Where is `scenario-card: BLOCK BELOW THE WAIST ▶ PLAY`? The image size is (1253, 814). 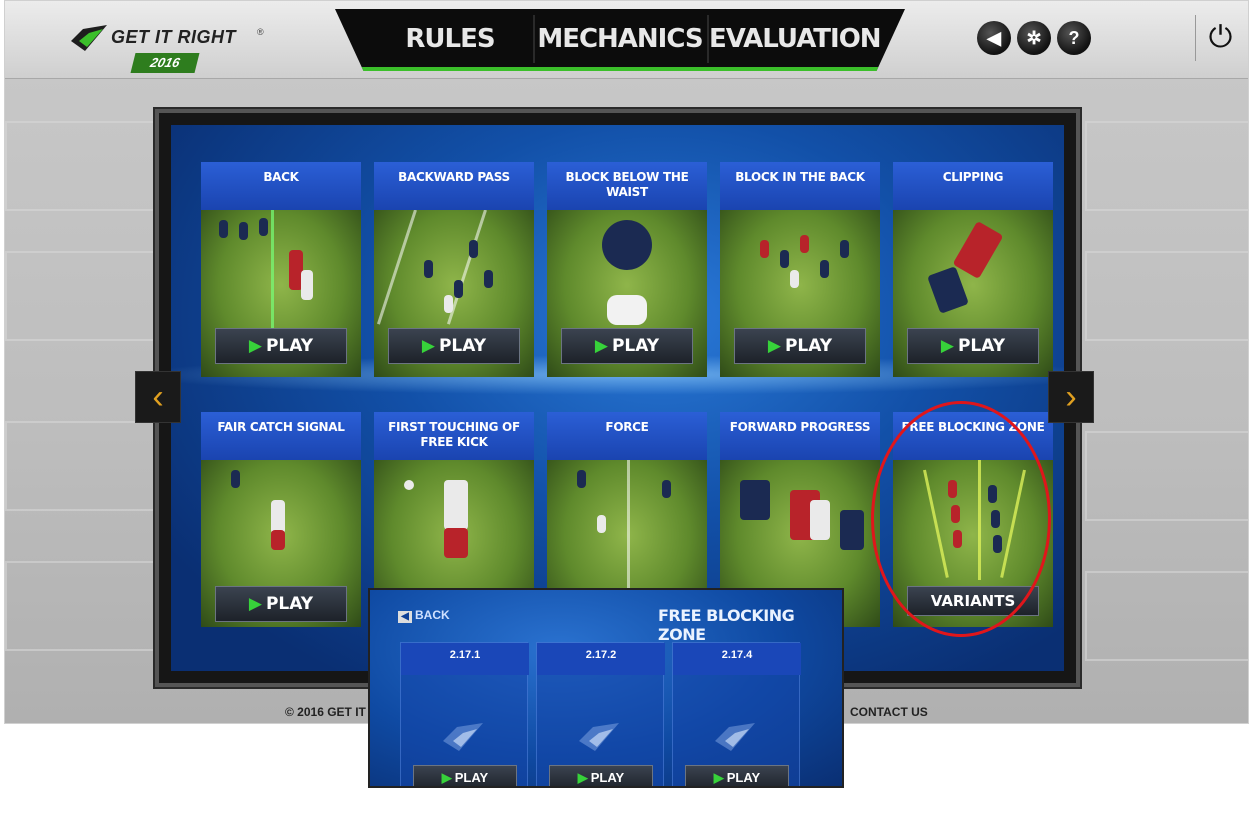 scenario-card: BLOCK BELOW THE WAIST ▶ PLAY is located at coordinates (627, 269).